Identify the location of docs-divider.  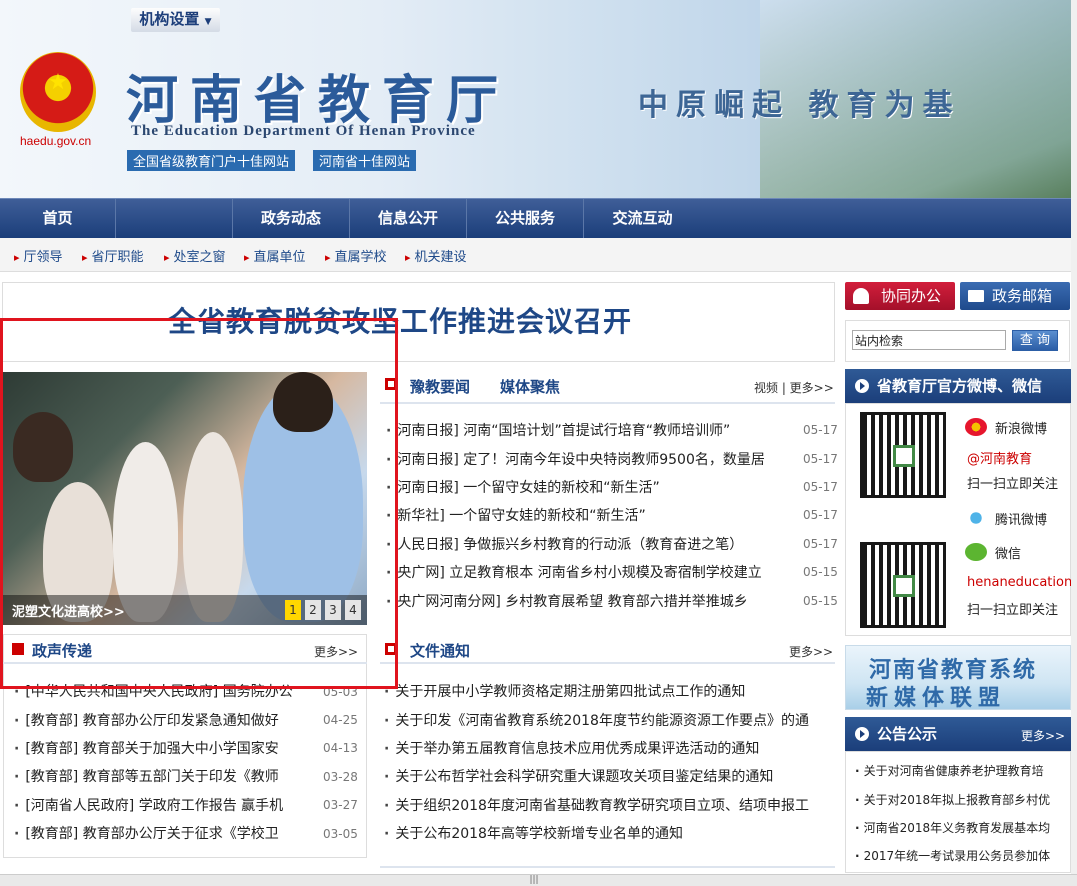
(607, 663).